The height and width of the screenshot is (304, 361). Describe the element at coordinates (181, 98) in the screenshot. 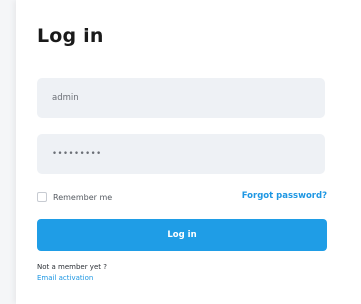

I see `username-field` at that location.